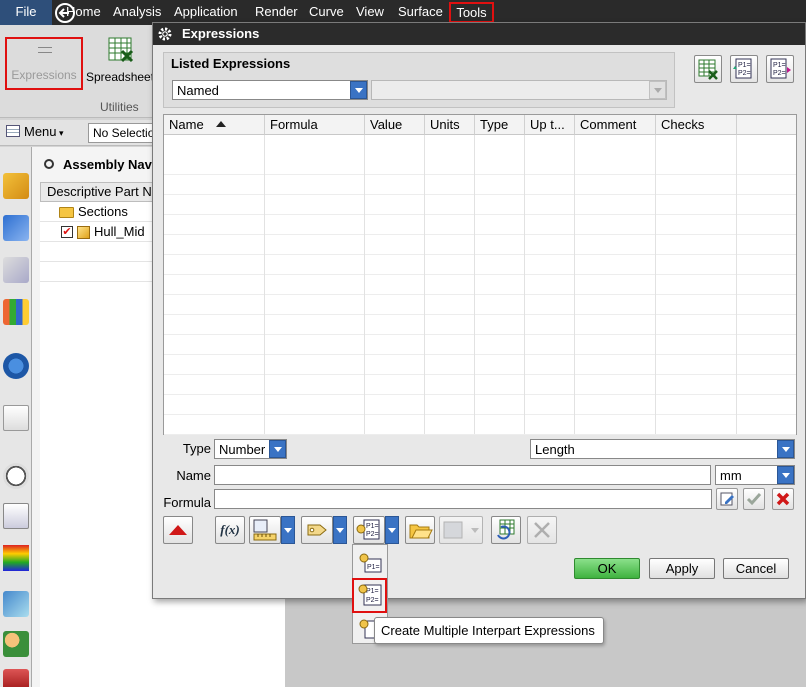 Image resolution: width=806 pixels, height=687 pixels. Describe the element at coordinates (16, 604) in the screenshot. I see `manufacturing-wizards-icon` at that location.